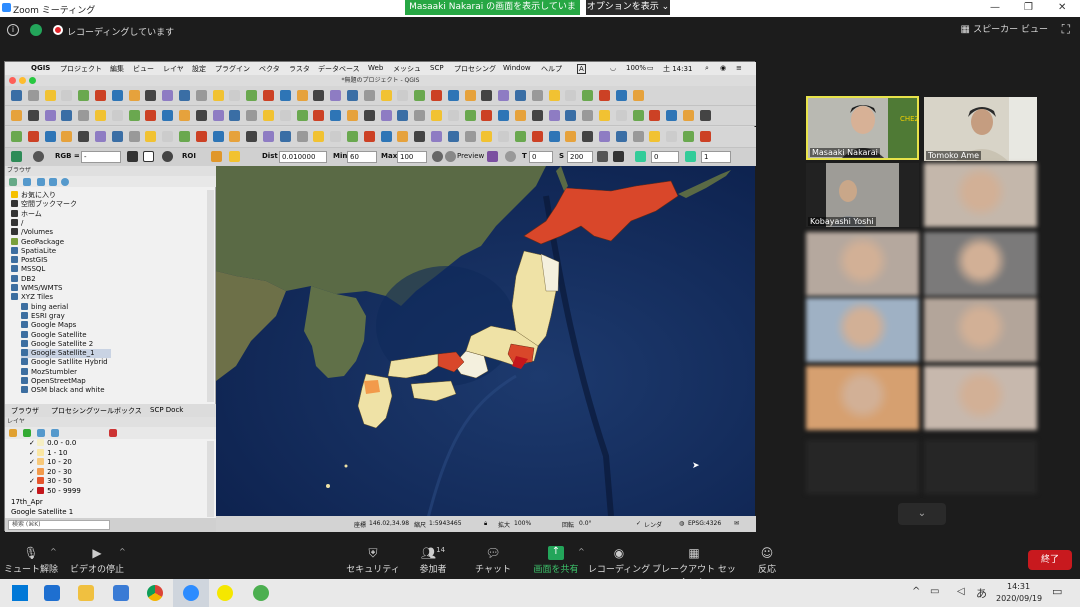 This screenshot has height=607, width=1080. Describe the element at coordinates (493, 559) in the screenshot. I see `chat-button: 💬︎ チャット` at that location.